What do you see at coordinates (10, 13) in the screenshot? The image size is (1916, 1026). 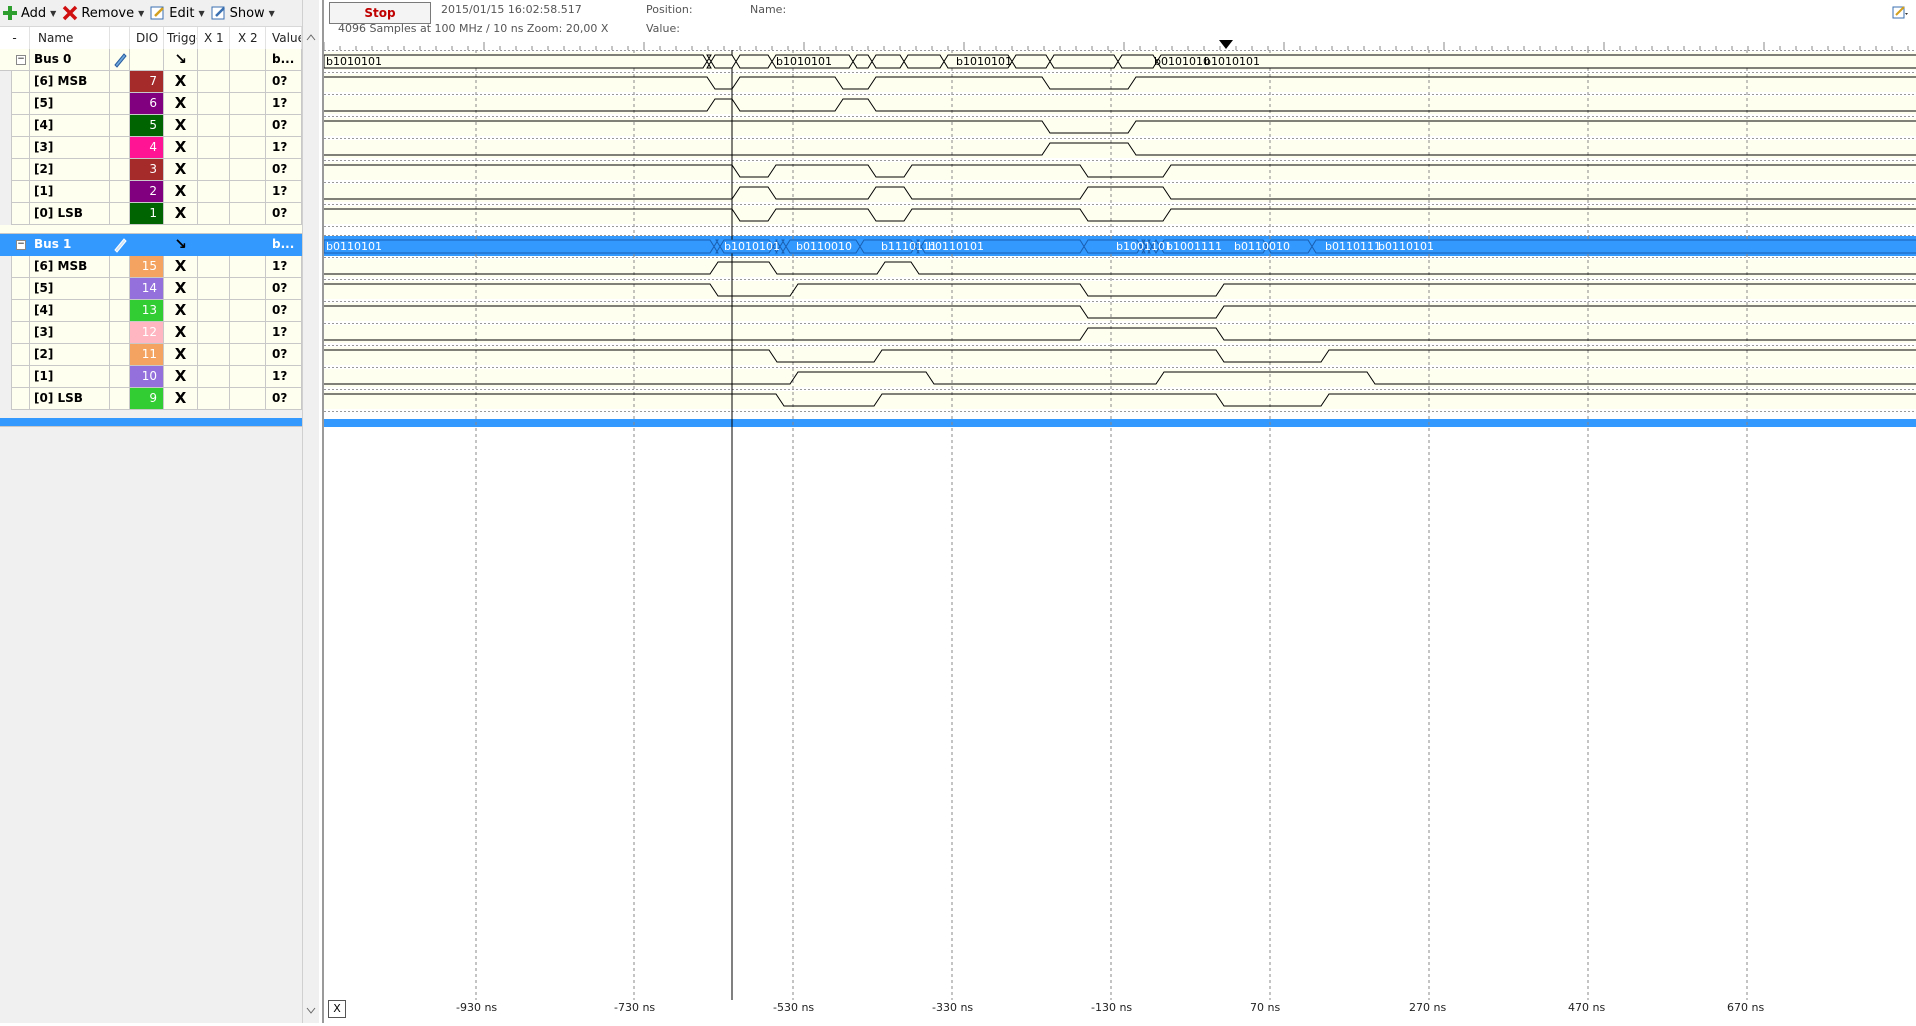 I see `plus-icon` at bounding box center [10, 13].